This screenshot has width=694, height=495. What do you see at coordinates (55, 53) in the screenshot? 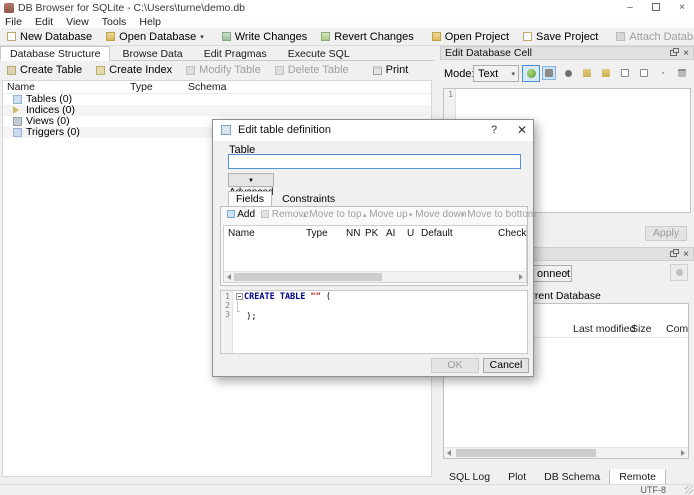
I see `tab-database-structure: Database Structure` at bounding box center [55, 53].